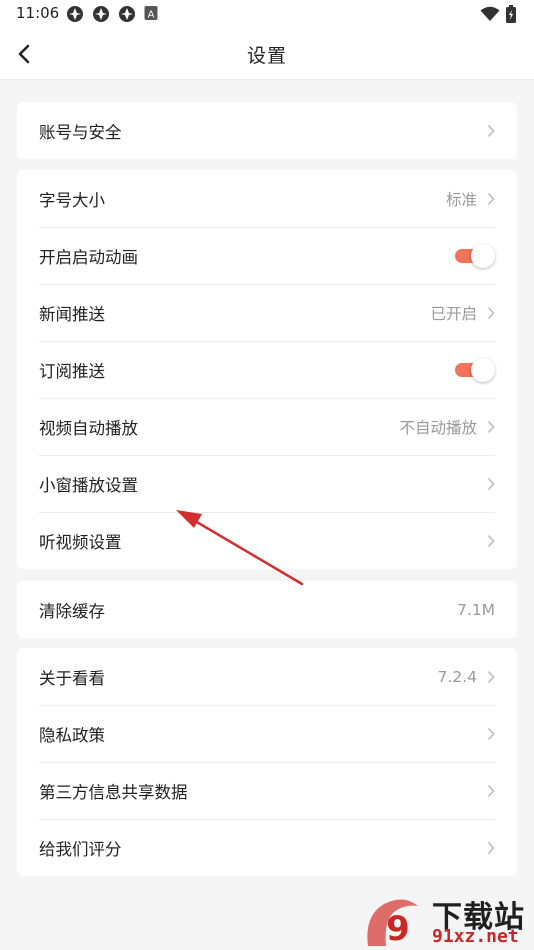  Describe the element at coordinates (113, 792) in the screenshot. I see `row-label: 第三方信息共享数据` at that location.